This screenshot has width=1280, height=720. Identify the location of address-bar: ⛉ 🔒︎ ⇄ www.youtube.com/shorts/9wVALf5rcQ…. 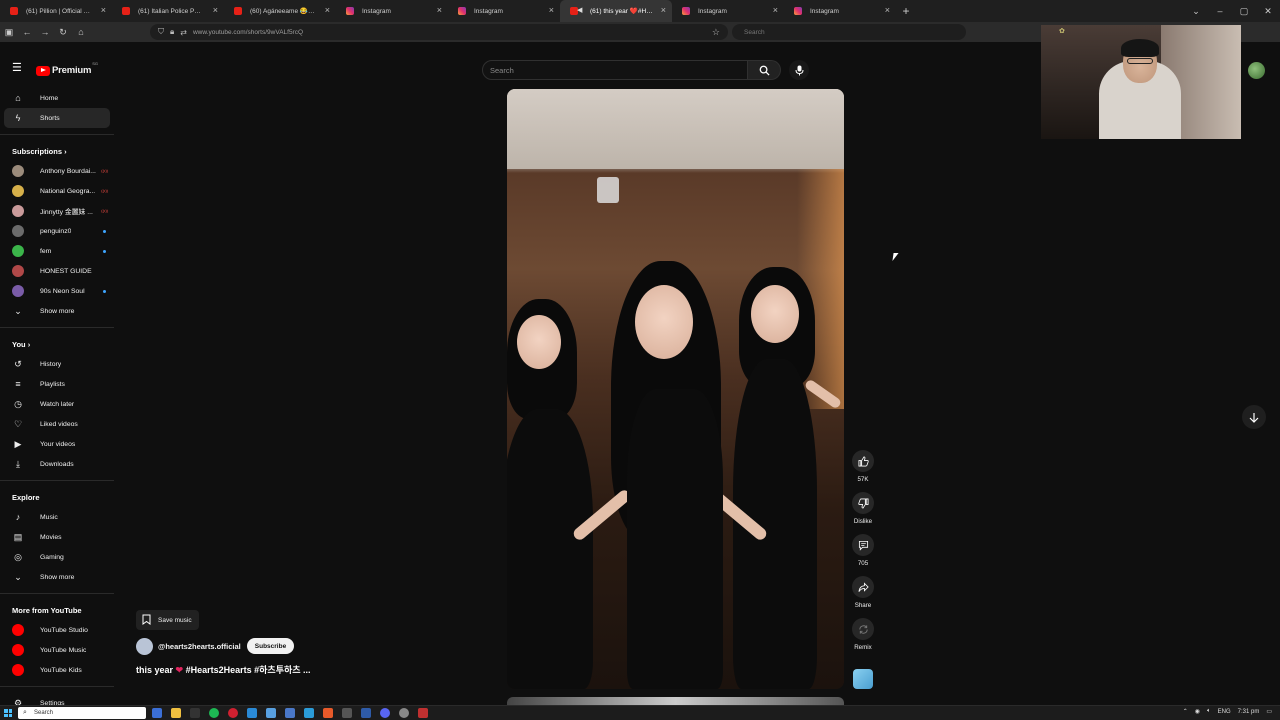
(439, 32).